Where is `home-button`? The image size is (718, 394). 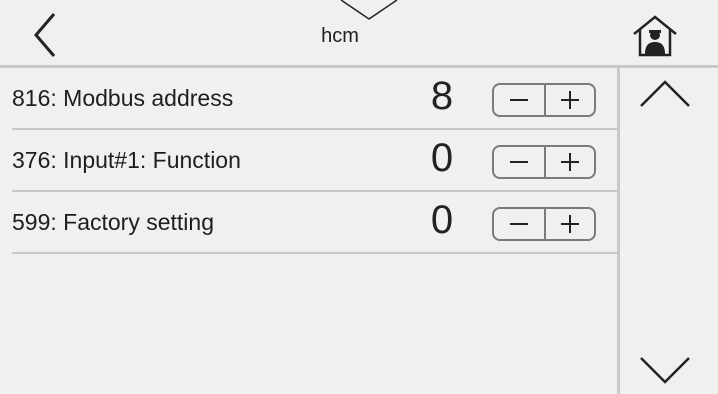
home-button is located at coordinates (655, 36).